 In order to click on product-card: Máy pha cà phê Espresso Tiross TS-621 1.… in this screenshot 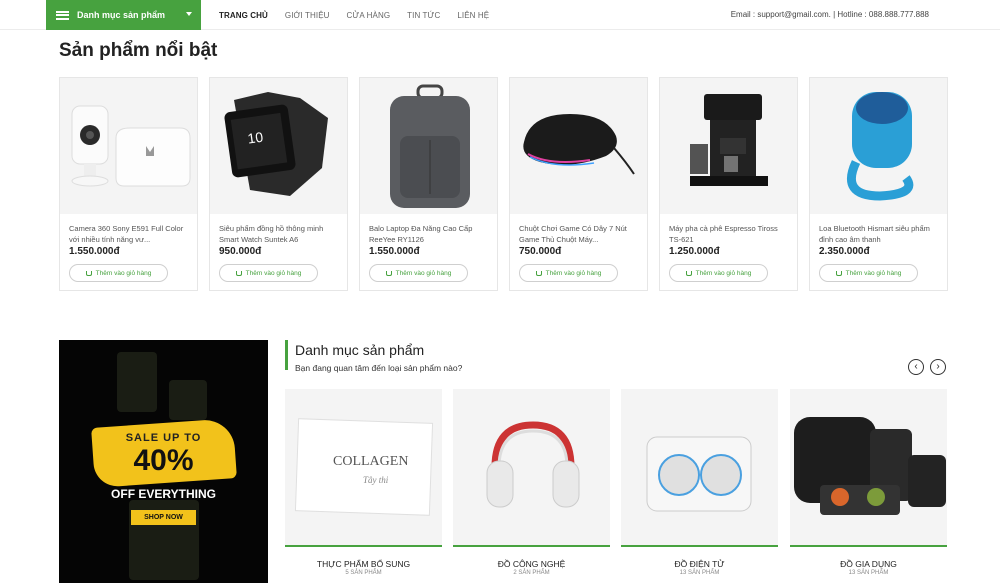, I will do `click(728, 184)`.